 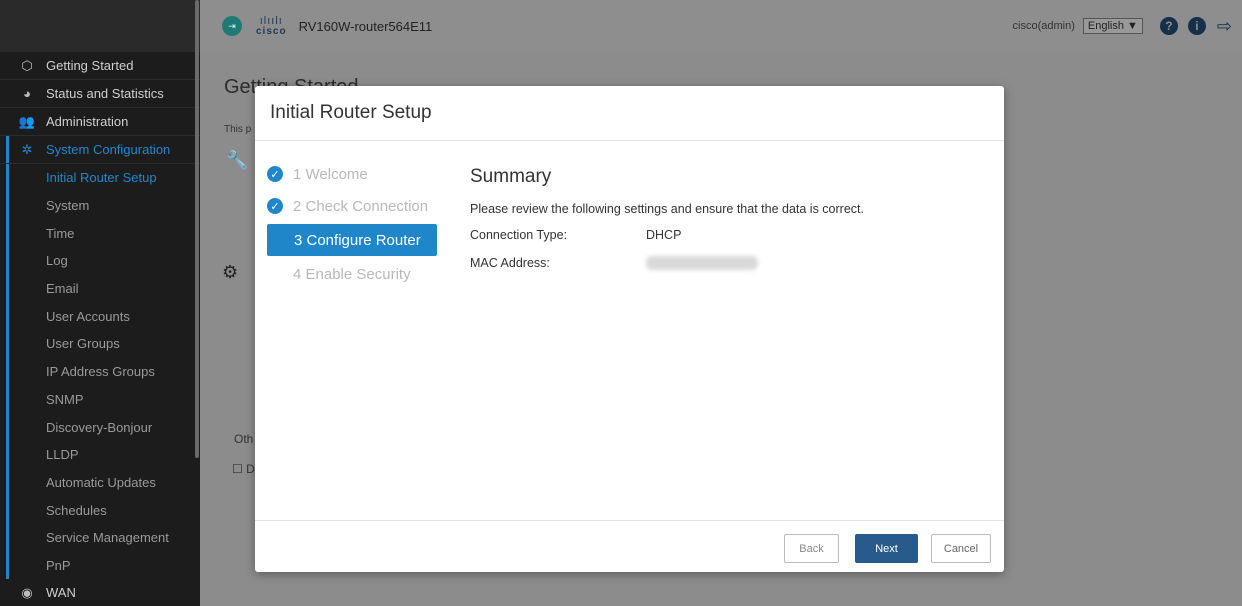 I want to click on header-right: cisco(admin) English ▼ ? i ⇨, so click(x=1122, y=26).